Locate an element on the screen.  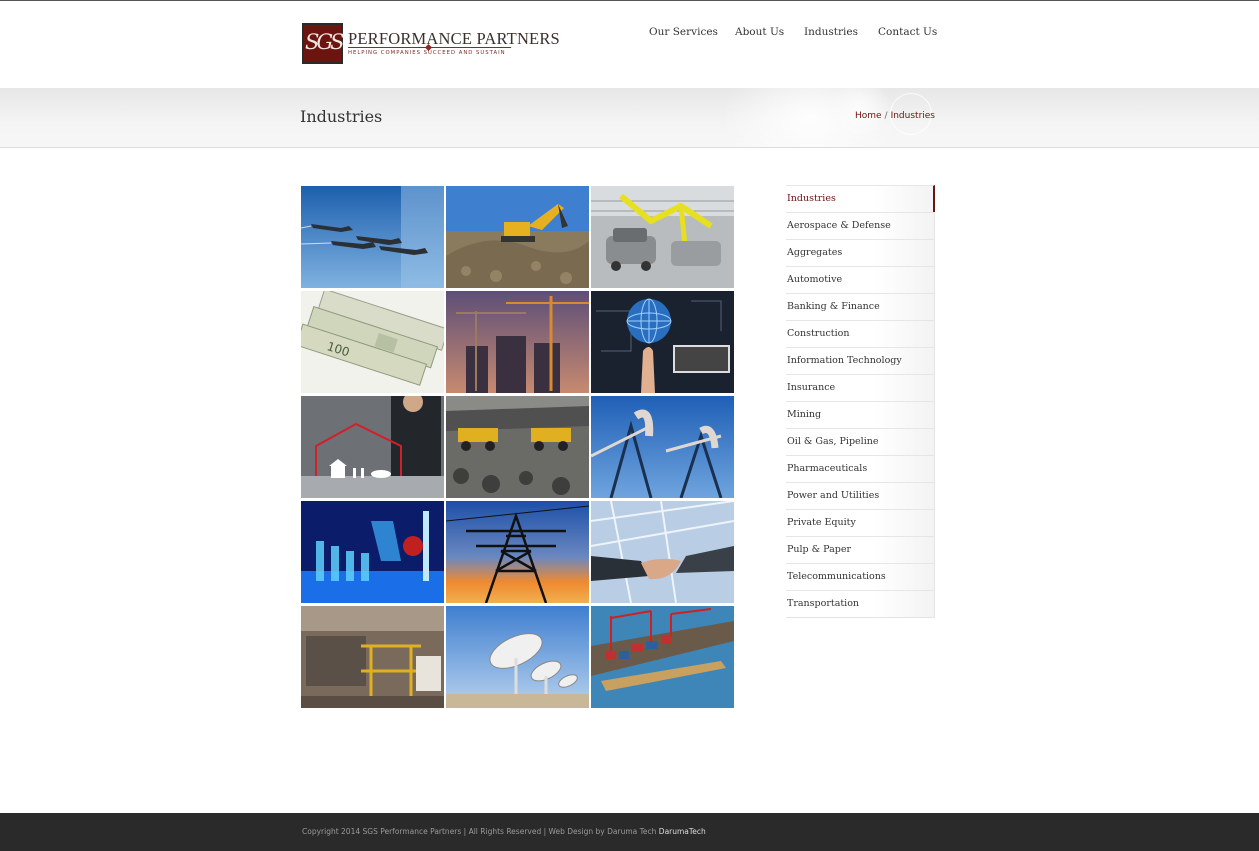
sidebar-item-information-technology: Information Technology is located at coordinates (860, 360).